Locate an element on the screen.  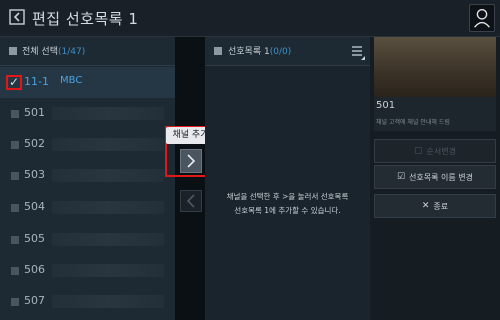
title-bar: 편집 선호목록 1 is located at coordinates (250, 18).